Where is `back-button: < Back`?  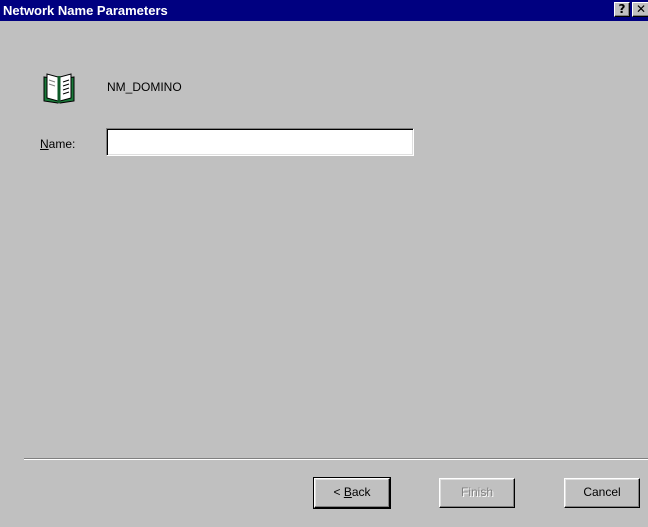
back-button: < Back is located at coordinates (352, 493).